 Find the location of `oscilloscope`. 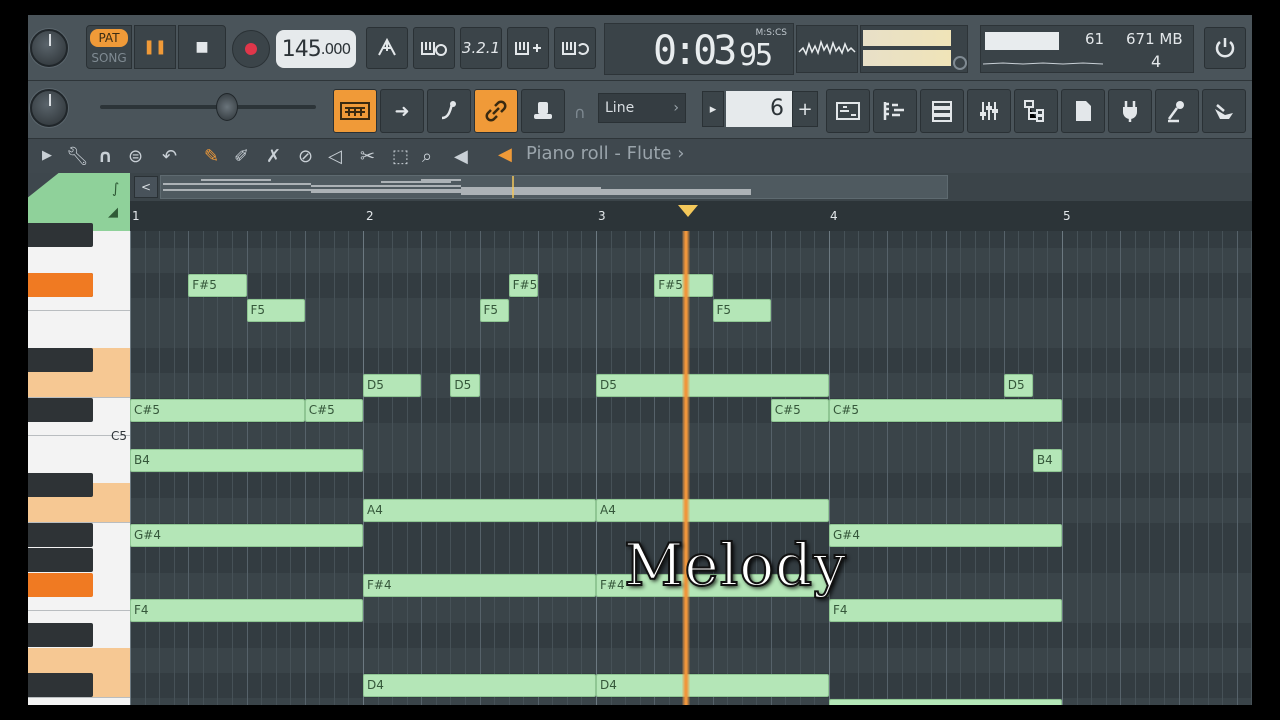

oscilloscope is located at coordinates (827, 49).